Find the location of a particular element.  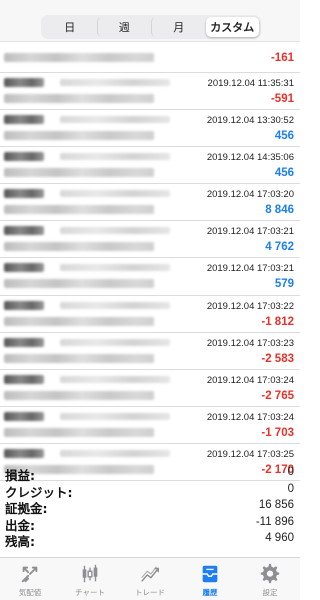

summary-row-balance: 残高: 4 960 is located at coordinates (150, 540).